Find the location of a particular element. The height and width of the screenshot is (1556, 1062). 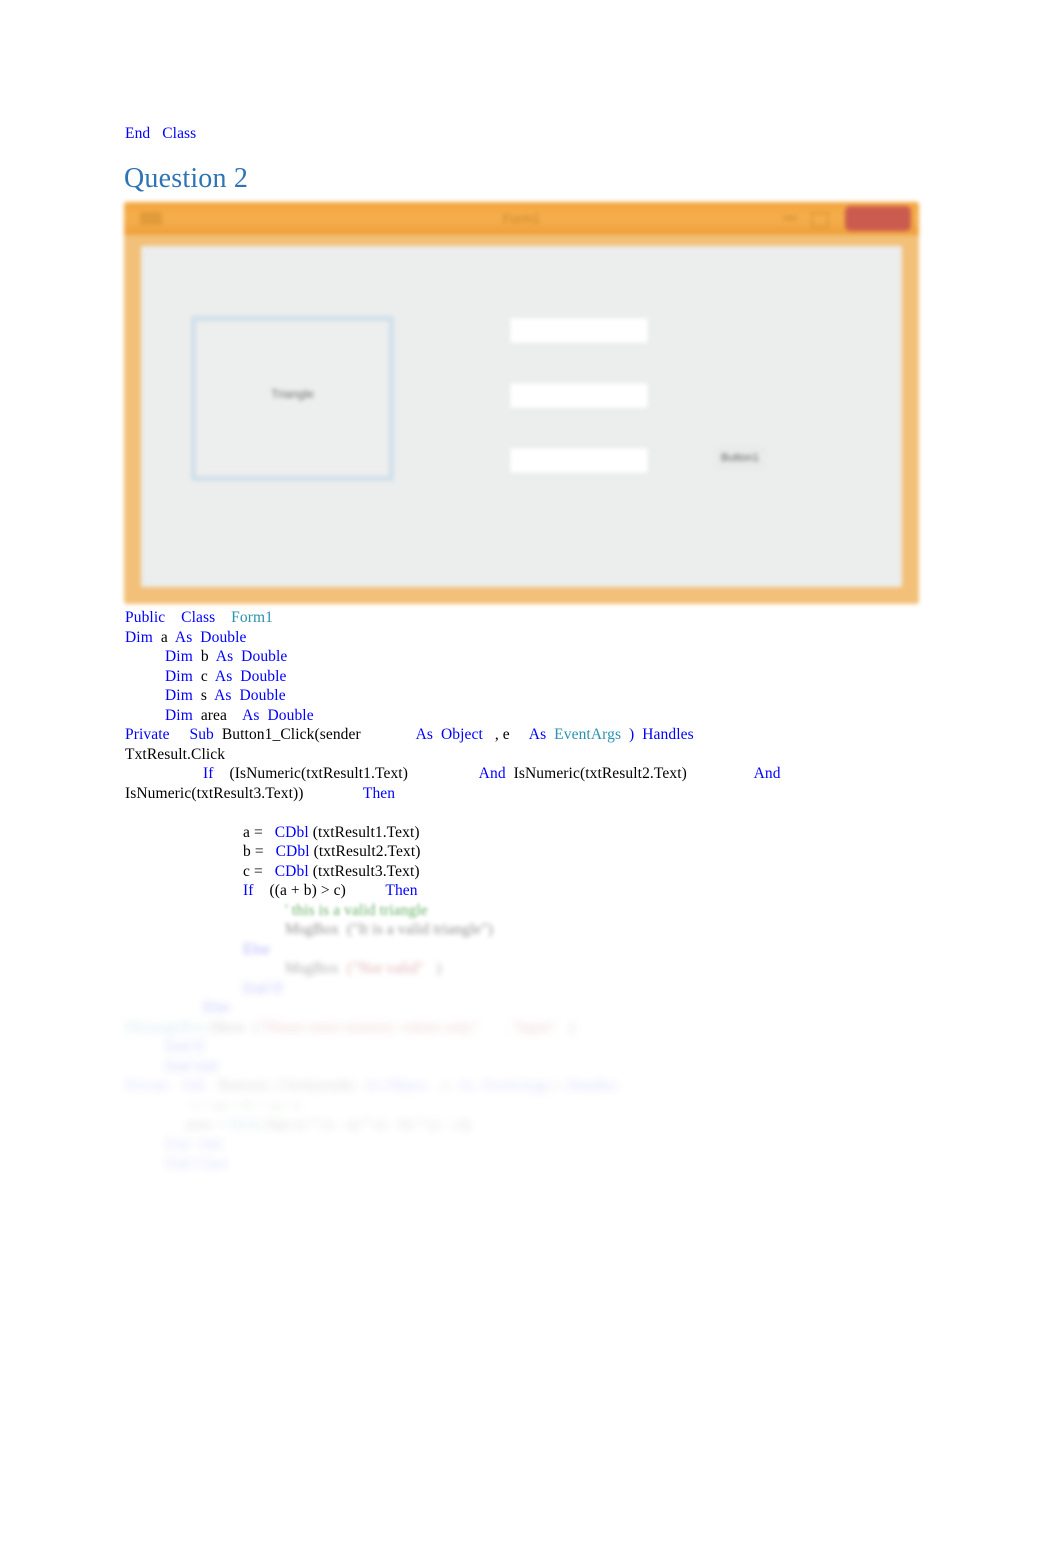

line-else-1: Else is located at coordinates (257, 949).